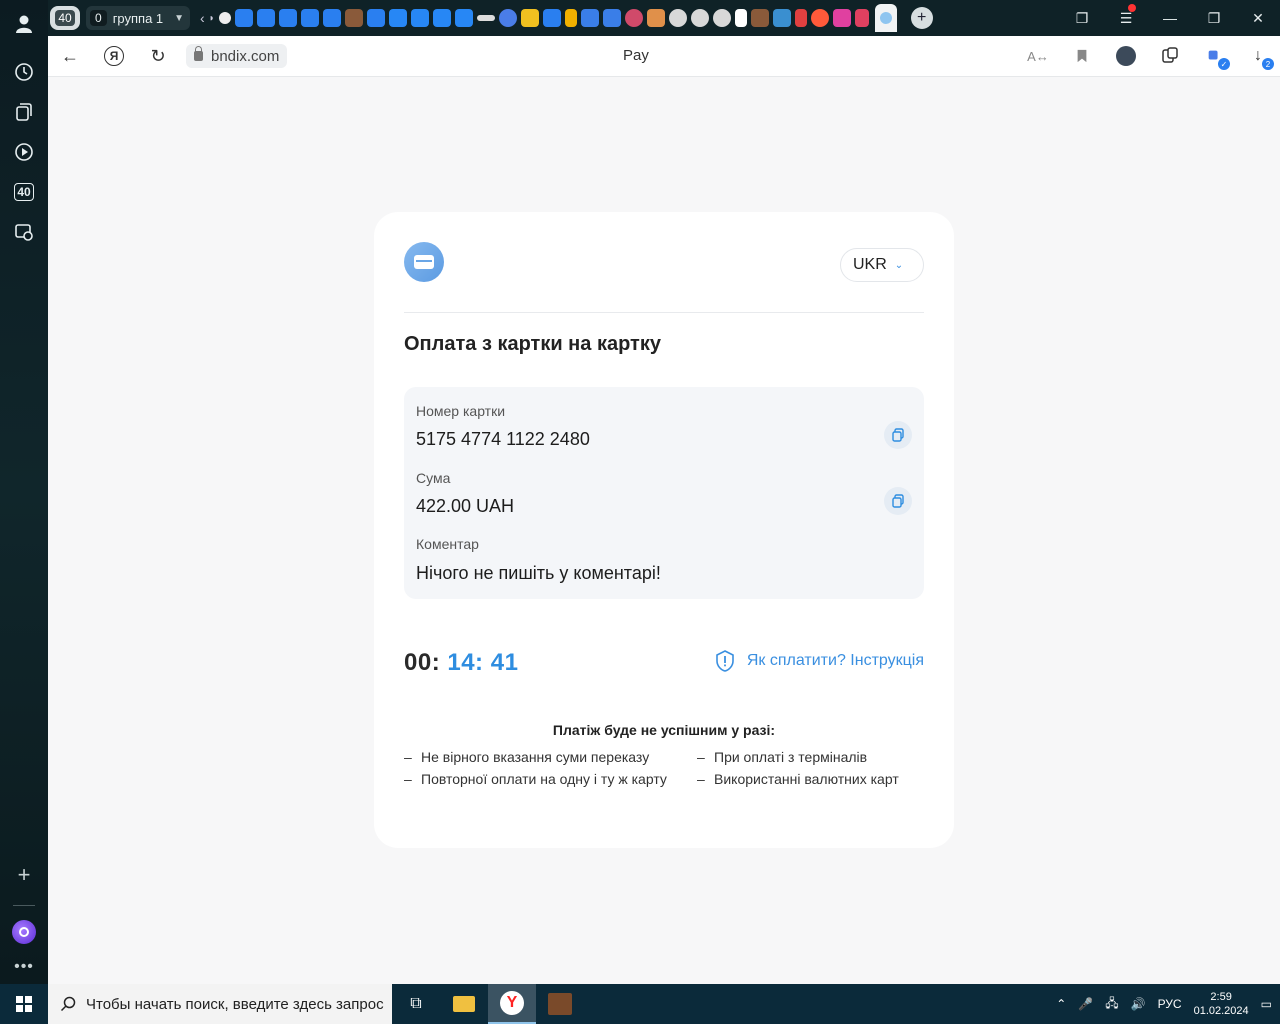  I want to click on tab-favicon-document, so click(740, 18).